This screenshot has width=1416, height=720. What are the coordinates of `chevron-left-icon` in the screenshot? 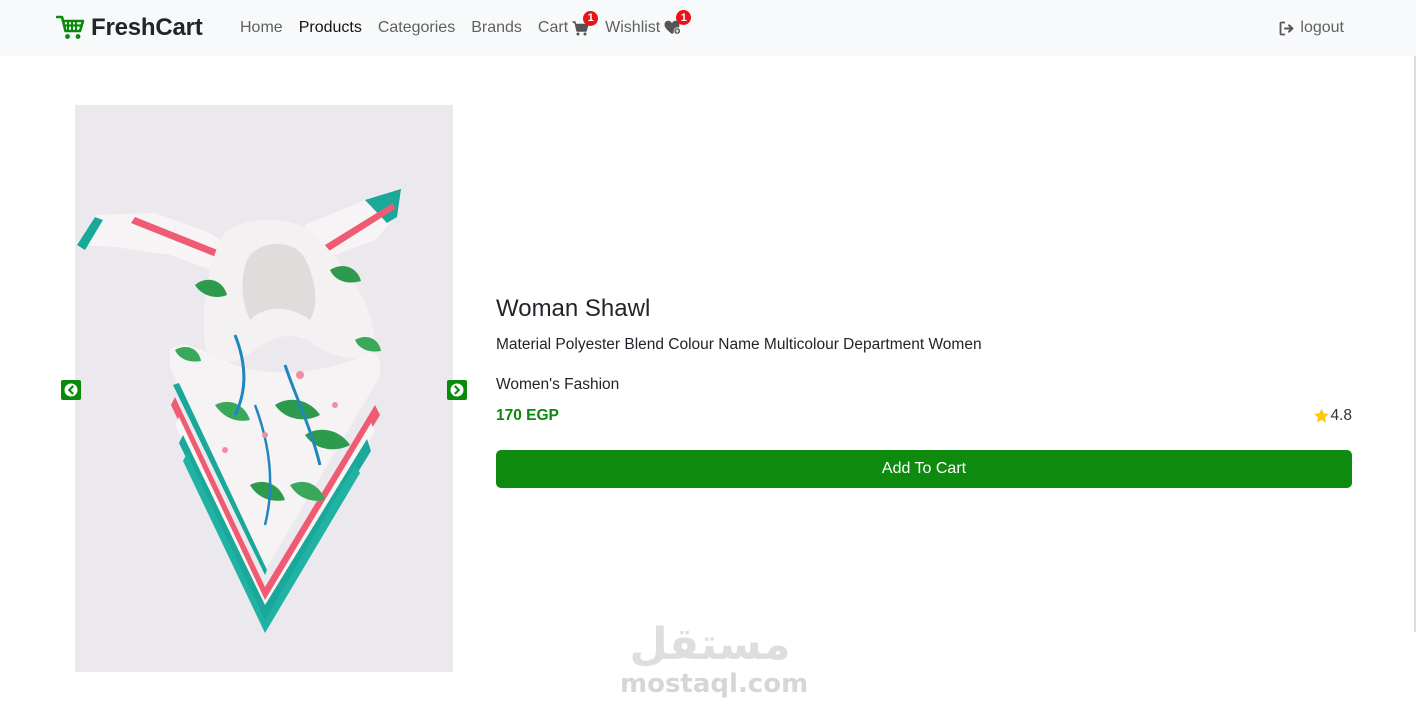 It's located at (71, 390).